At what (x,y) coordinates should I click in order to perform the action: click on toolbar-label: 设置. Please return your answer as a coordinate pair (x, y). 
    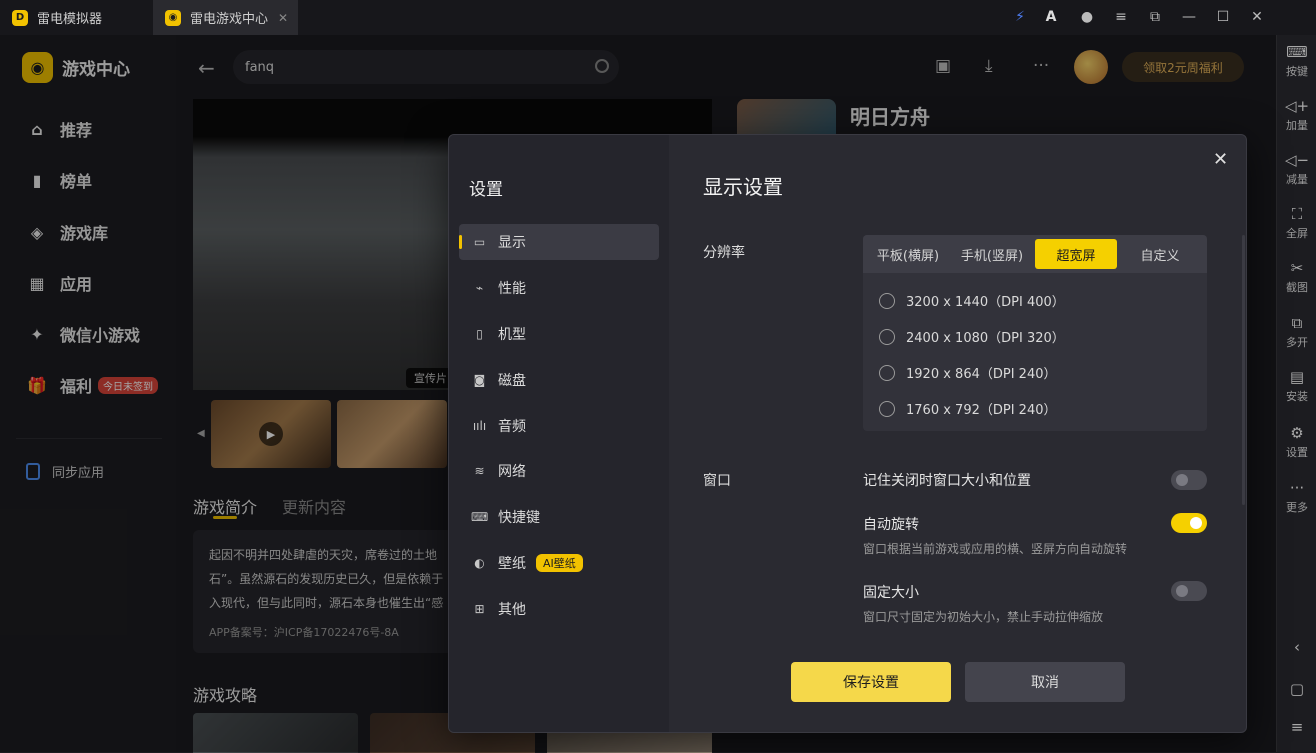
    Looking at the image, I should click on (1297, 452).